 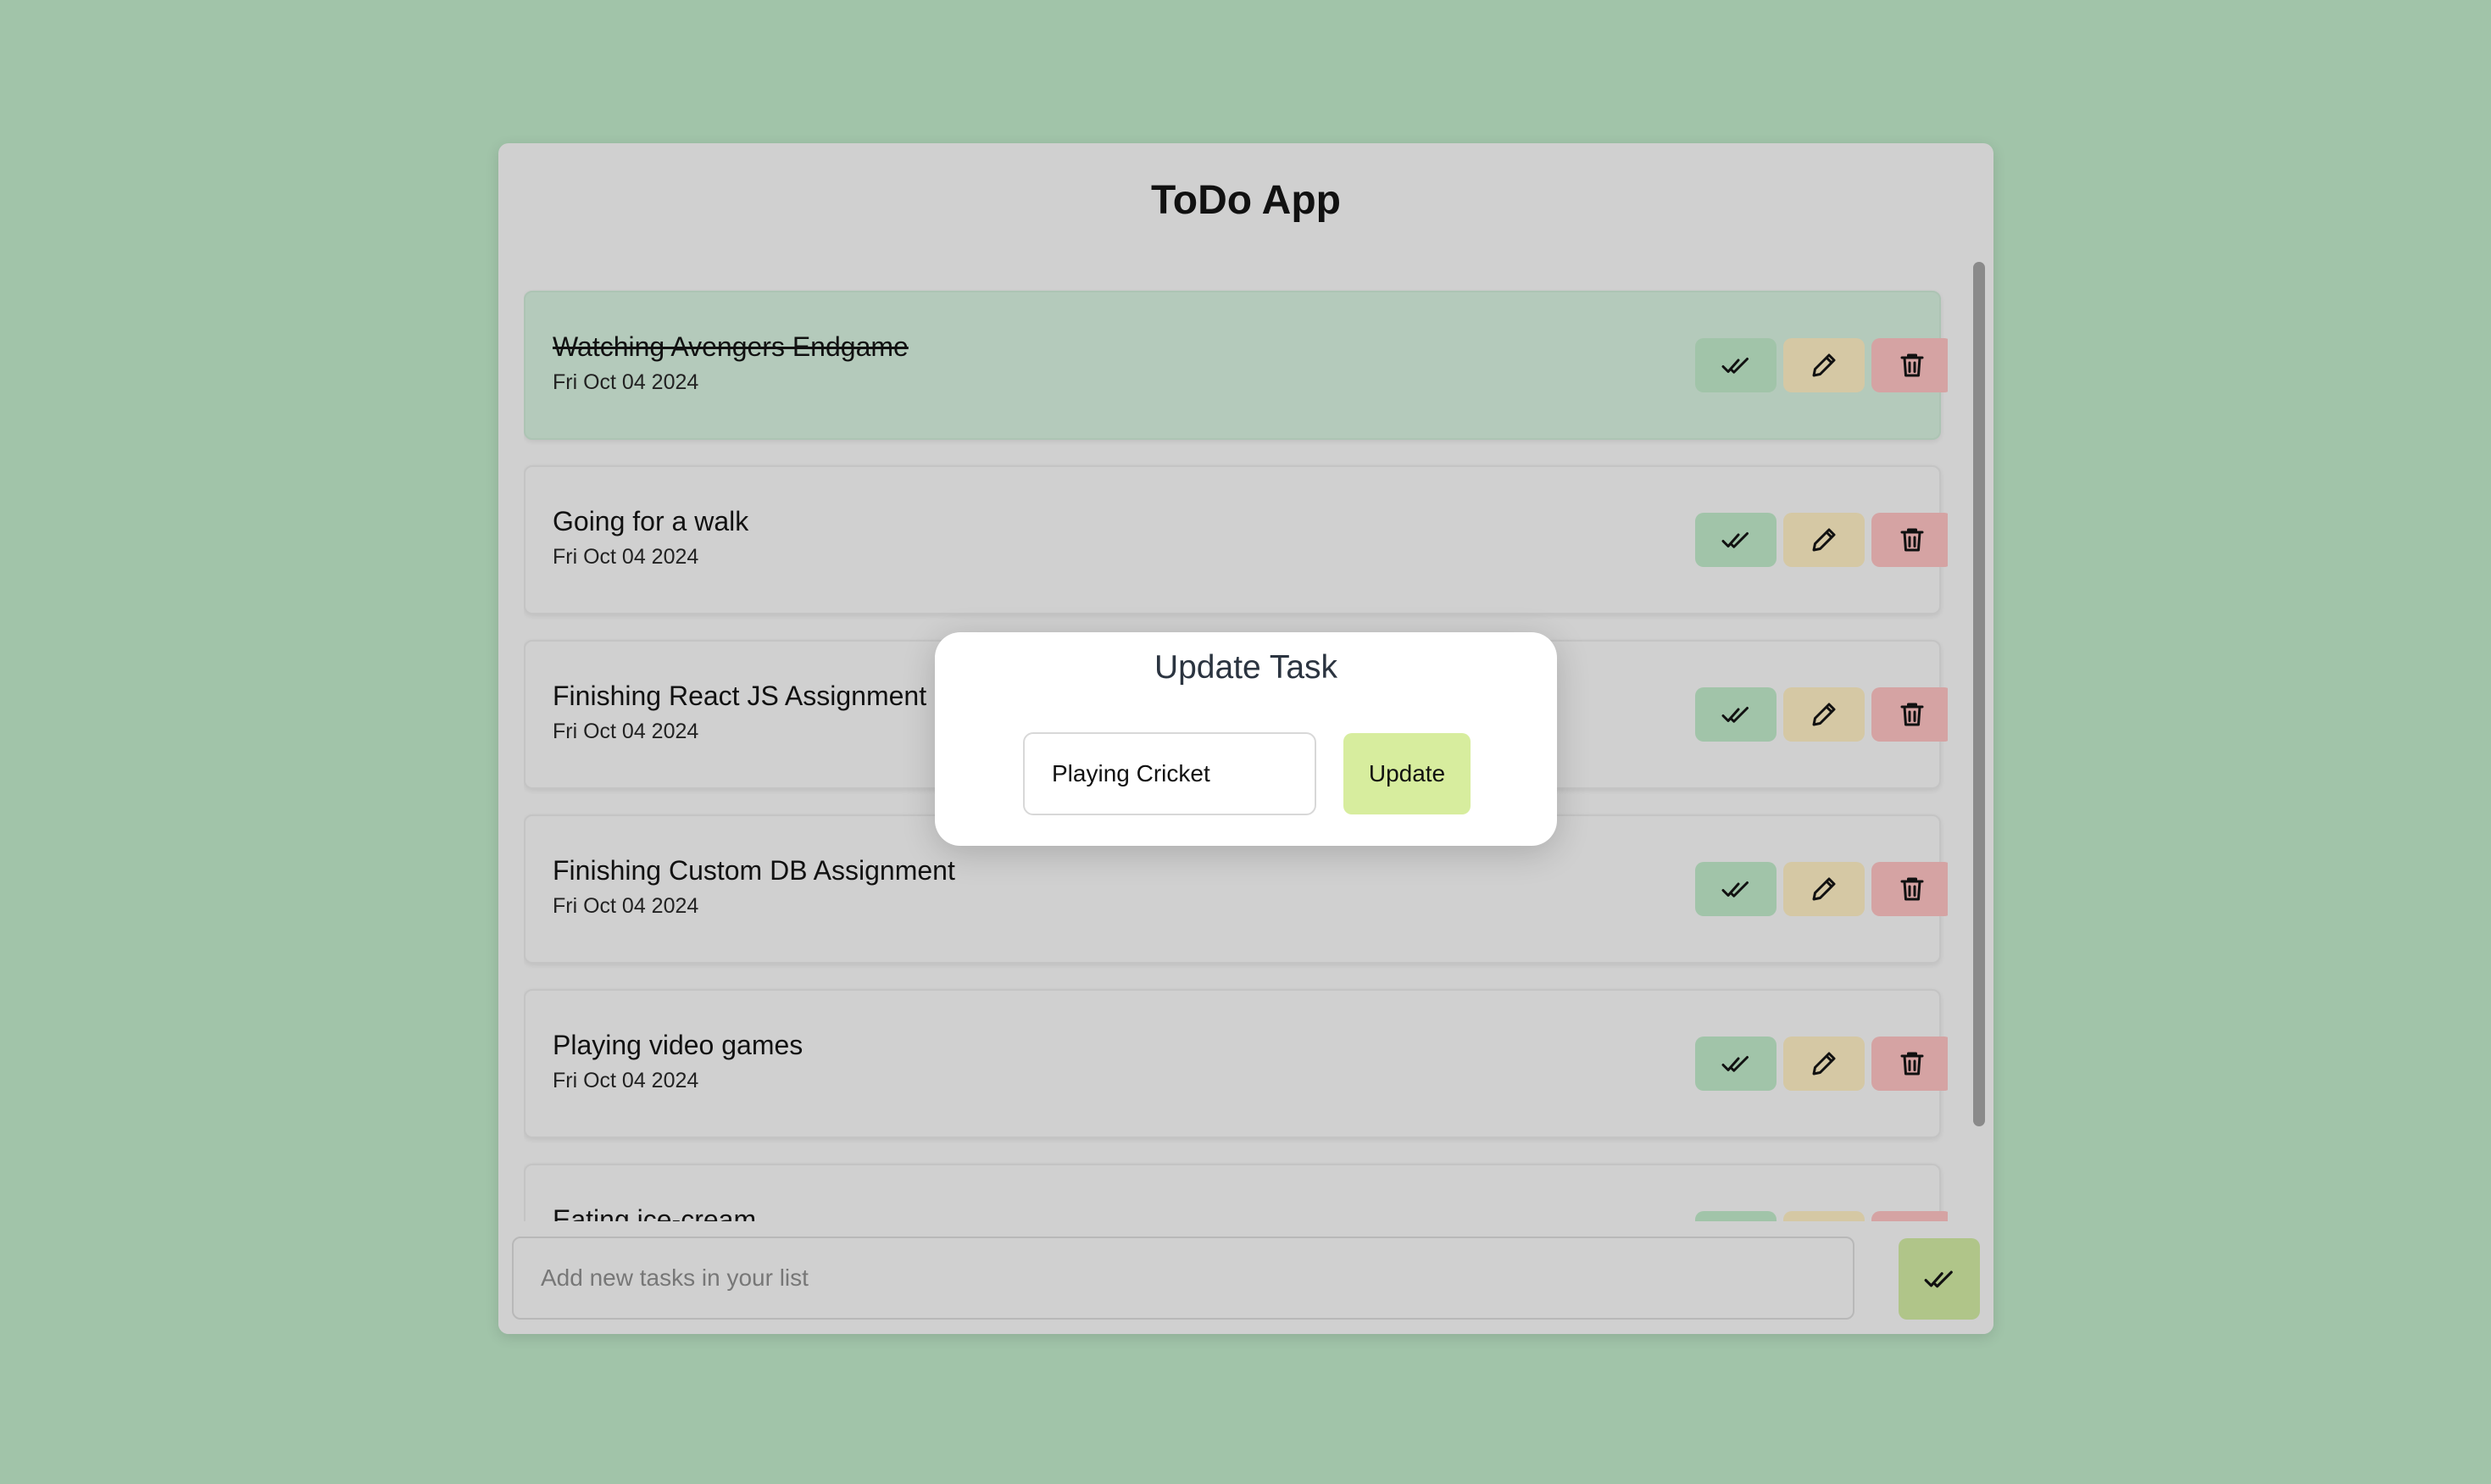 I want to click on modal-title: Update Task, so click(x=1246, y=668).